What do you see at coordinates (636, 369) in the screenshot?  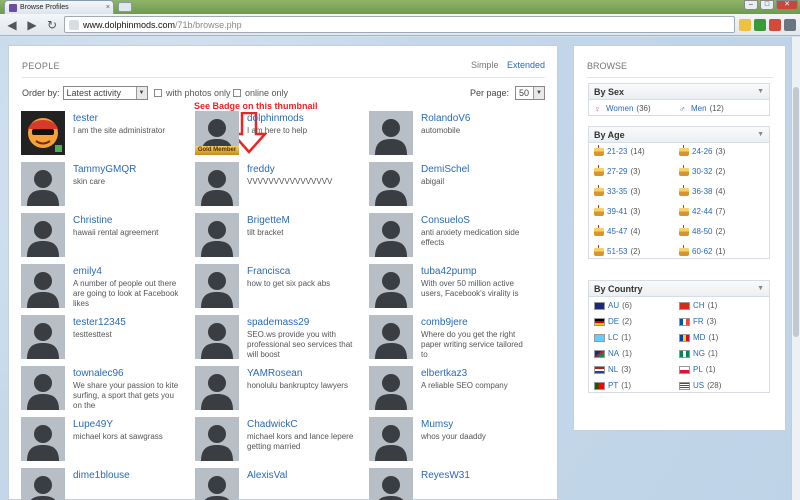 I see `browse-item: NL (3)` at bounding box center [636, 369].